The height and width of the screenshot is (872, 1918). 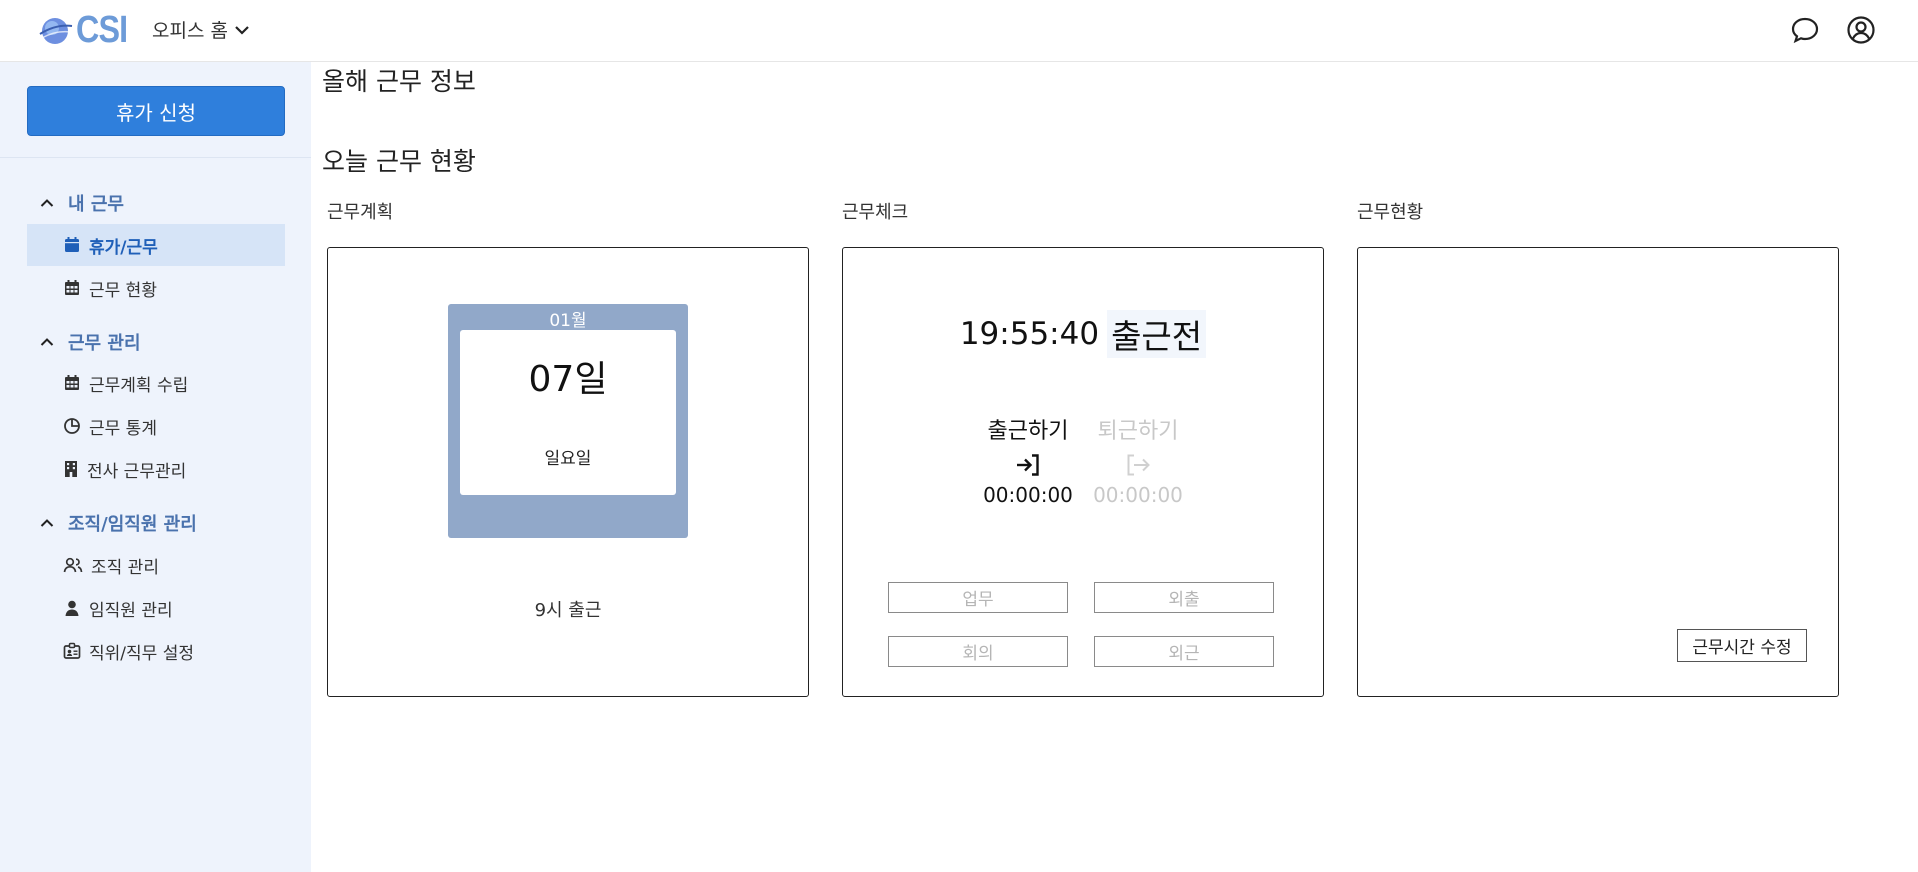 I want to click on office-home-label: 오피스 홈, so click(x=190, y=31).